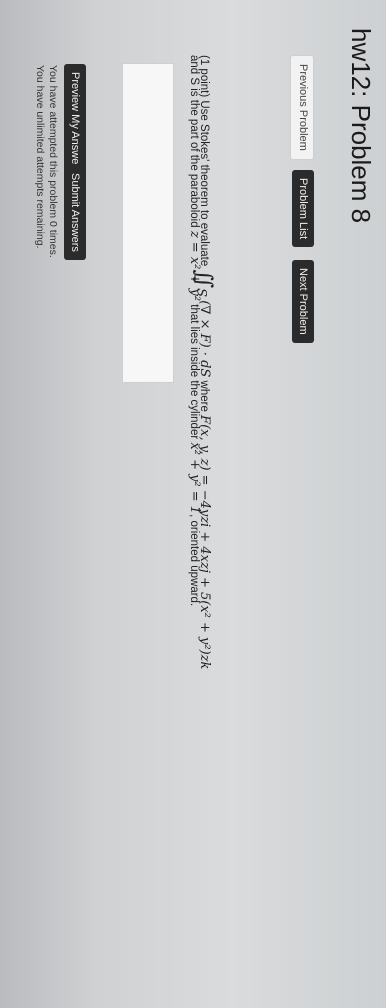 This screenshot has height=1008, width=386. Describe the element at coordinates (361, 126) in the screenshot. I see `page-title: hw12: Problem 8` at that location.